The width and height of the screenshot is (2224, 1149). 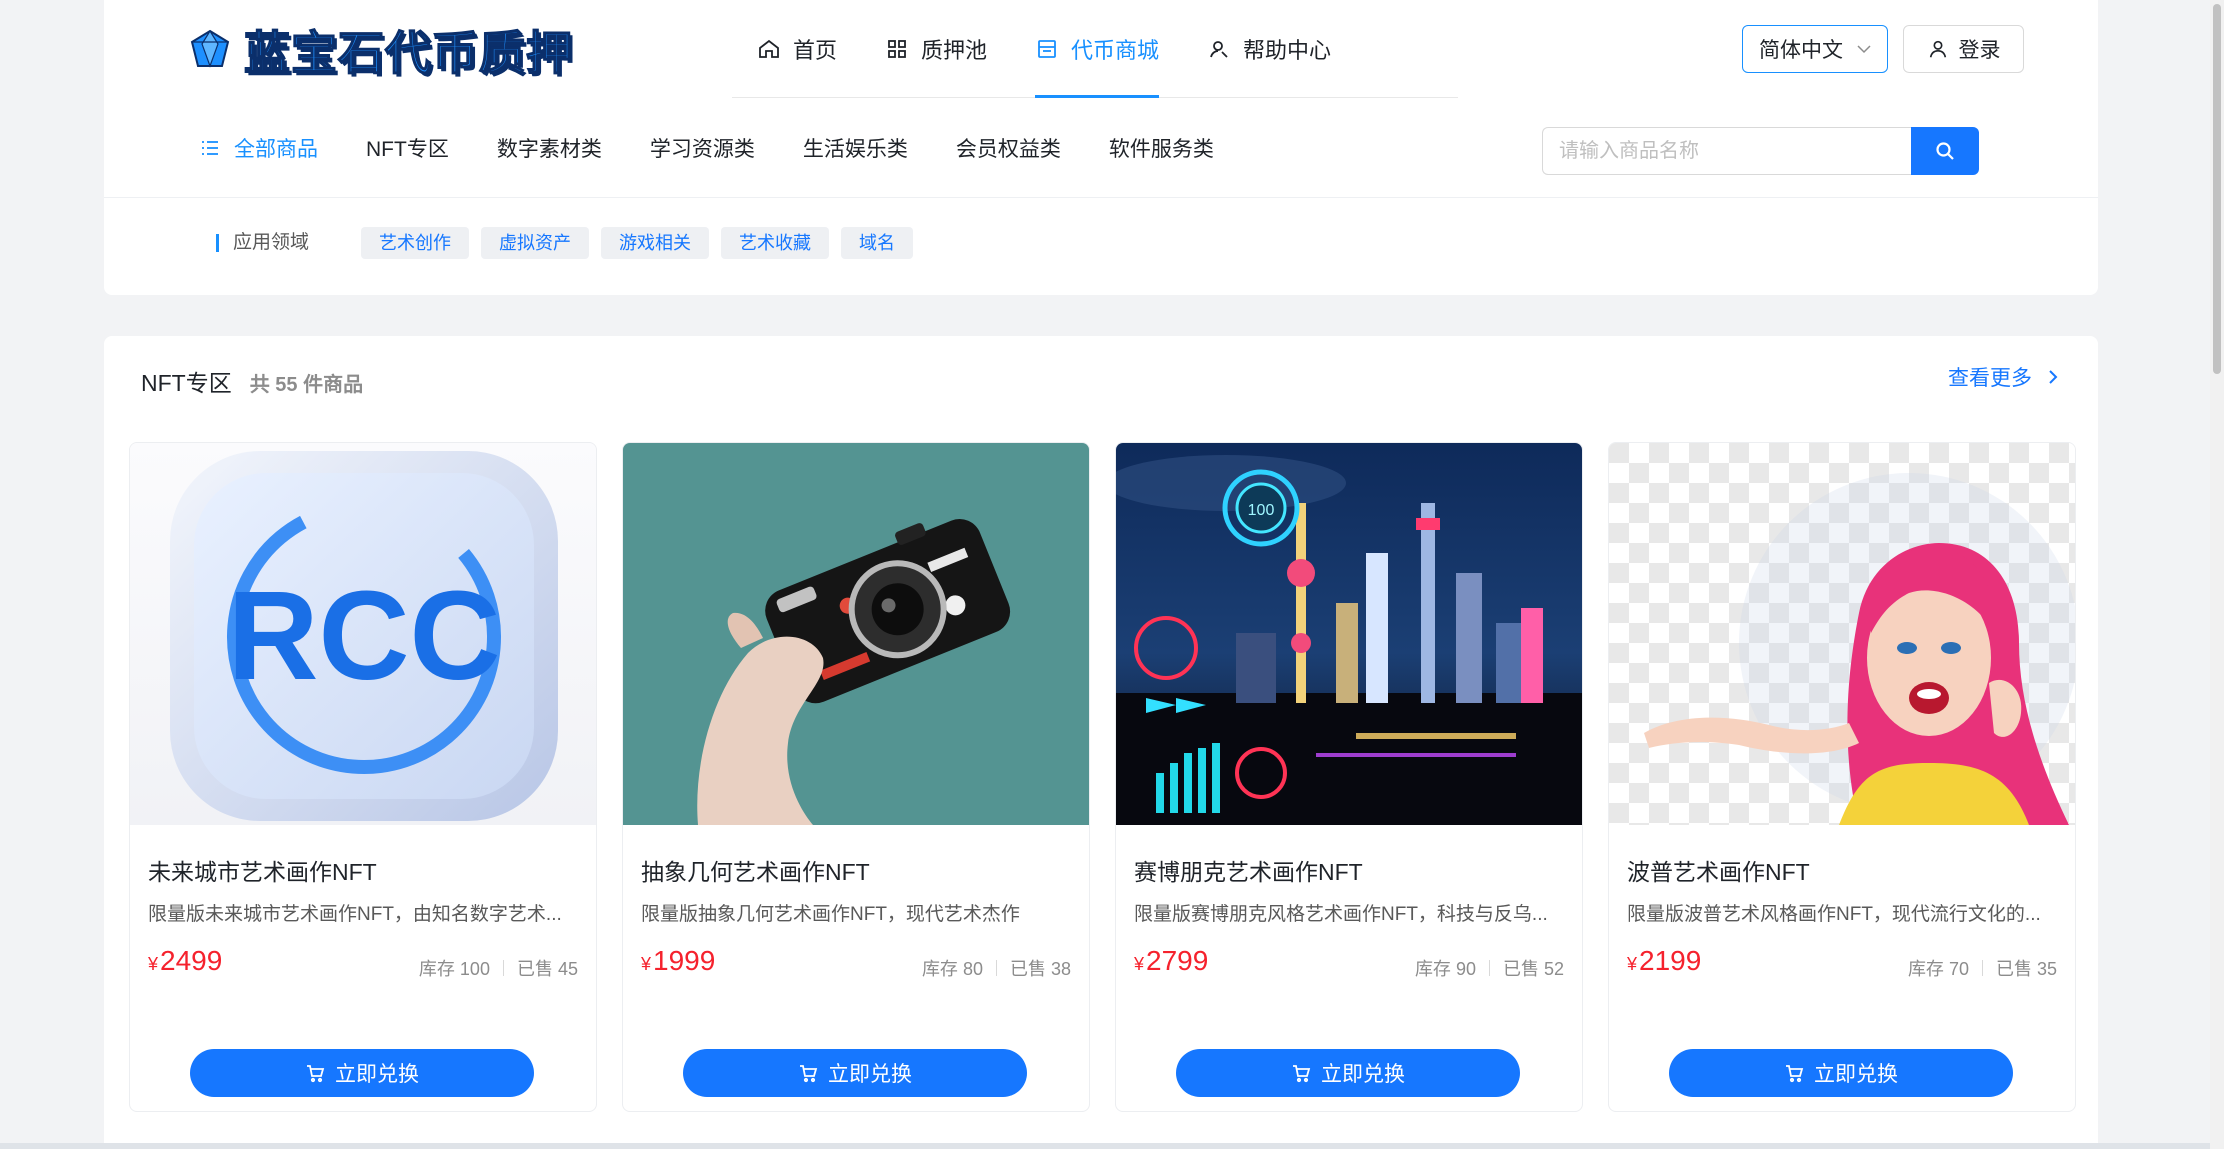 What do you see at coordinates (775, 243) in the screenshot?
I see `filter-tag-art-collection: 艺术收藏` at bounding box center [775, 243].